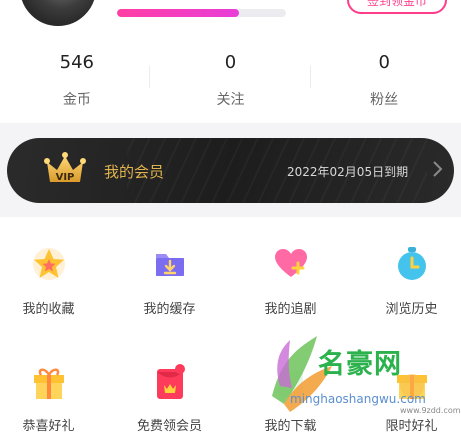  Describe the element at coordinates (58, 14) in the screenshot. I see `avatar` at that location.